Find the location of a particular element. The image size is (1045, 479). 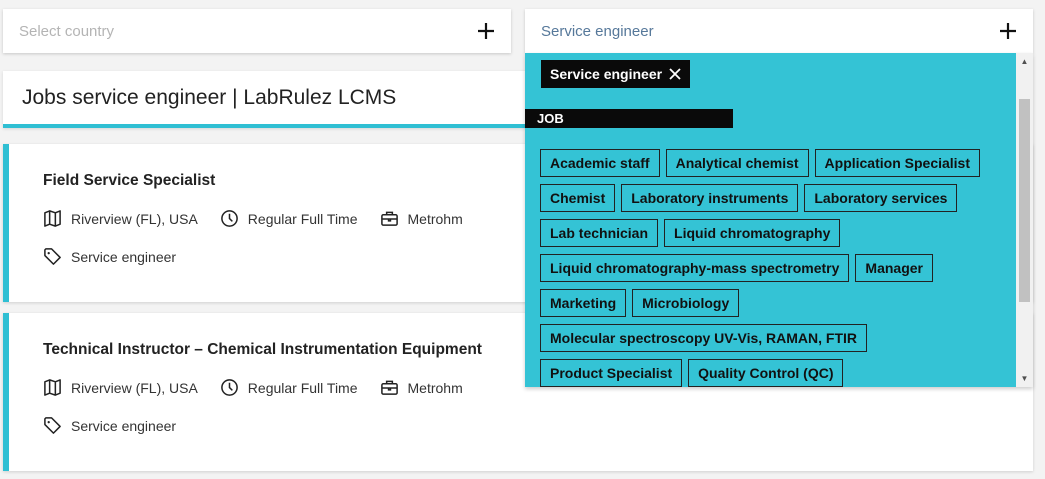

dropdown-option: Liquid chromatography-mass spectrometry is located at coordinates (695, 268).